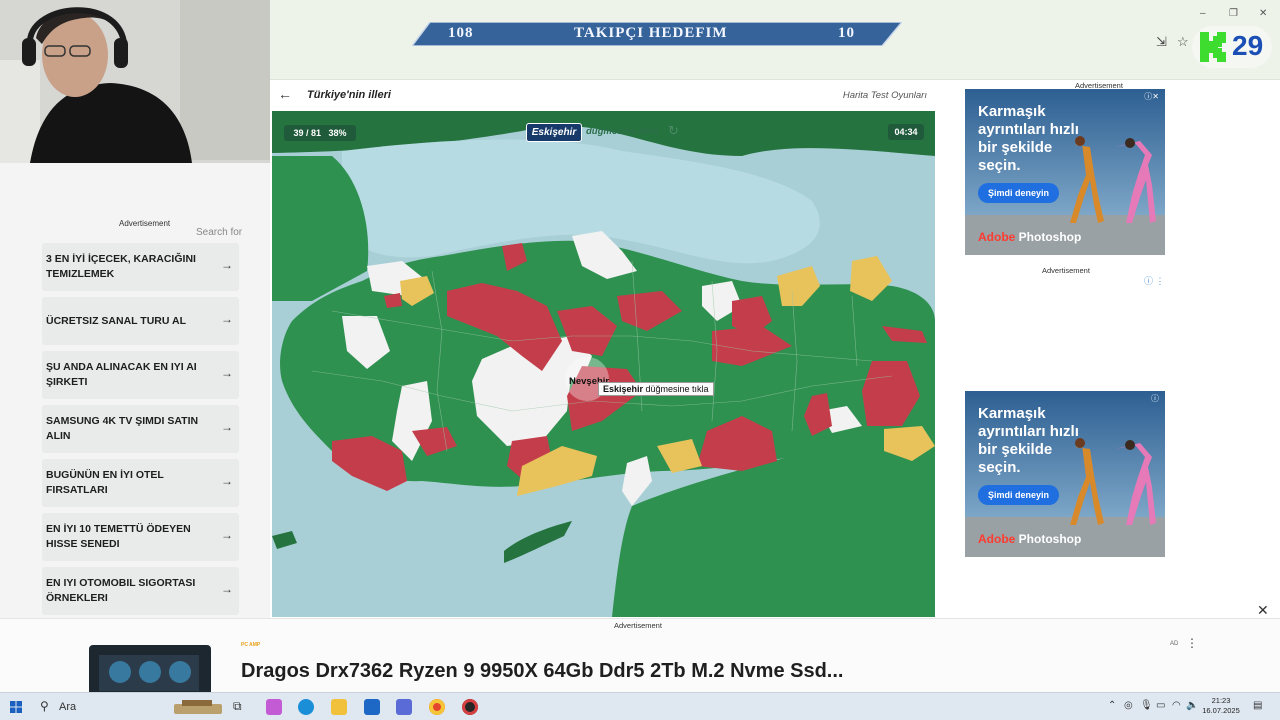  What do you see at coordinates (219, 232) in the screenshot?
I see `search-for-label: Search for` at bounding box center [219, 232].